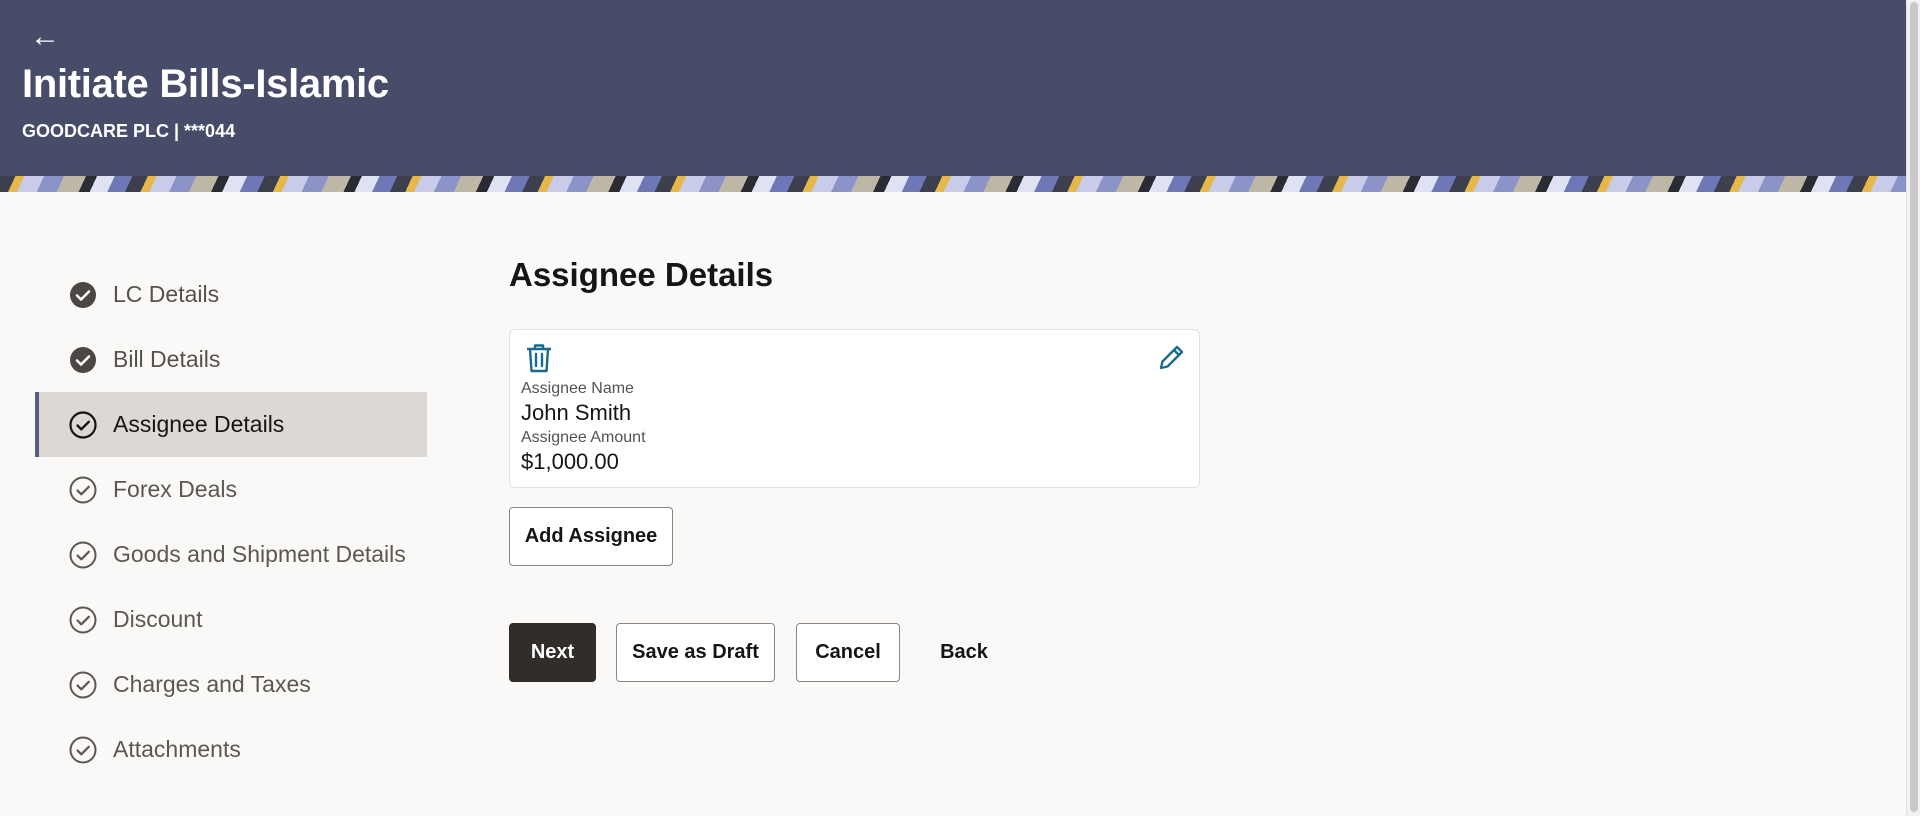 Image resolution: width=1920 pixels, height=816 pixels. I want to click on page-title: Initiate Bills-Islamic, so click(205, 84).